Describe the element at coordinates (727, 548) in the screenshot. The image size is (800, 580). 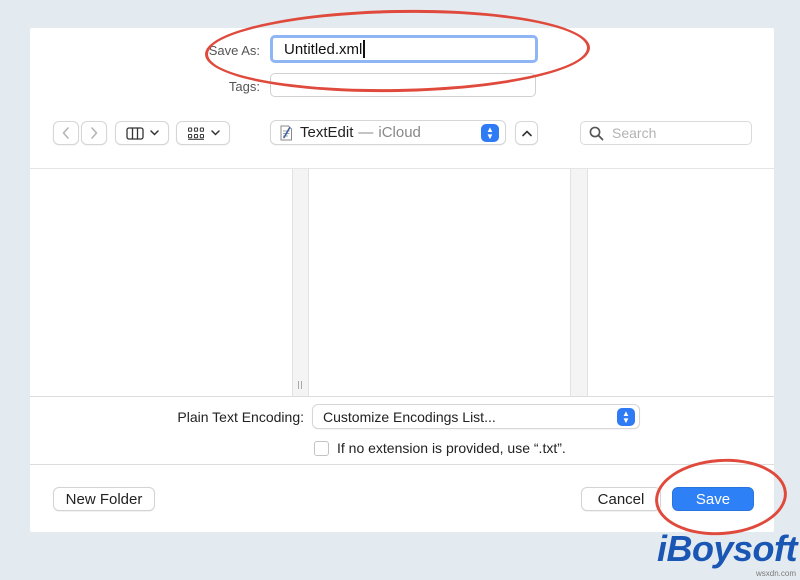
I see `brand-logo: iBoysoft` at that location.